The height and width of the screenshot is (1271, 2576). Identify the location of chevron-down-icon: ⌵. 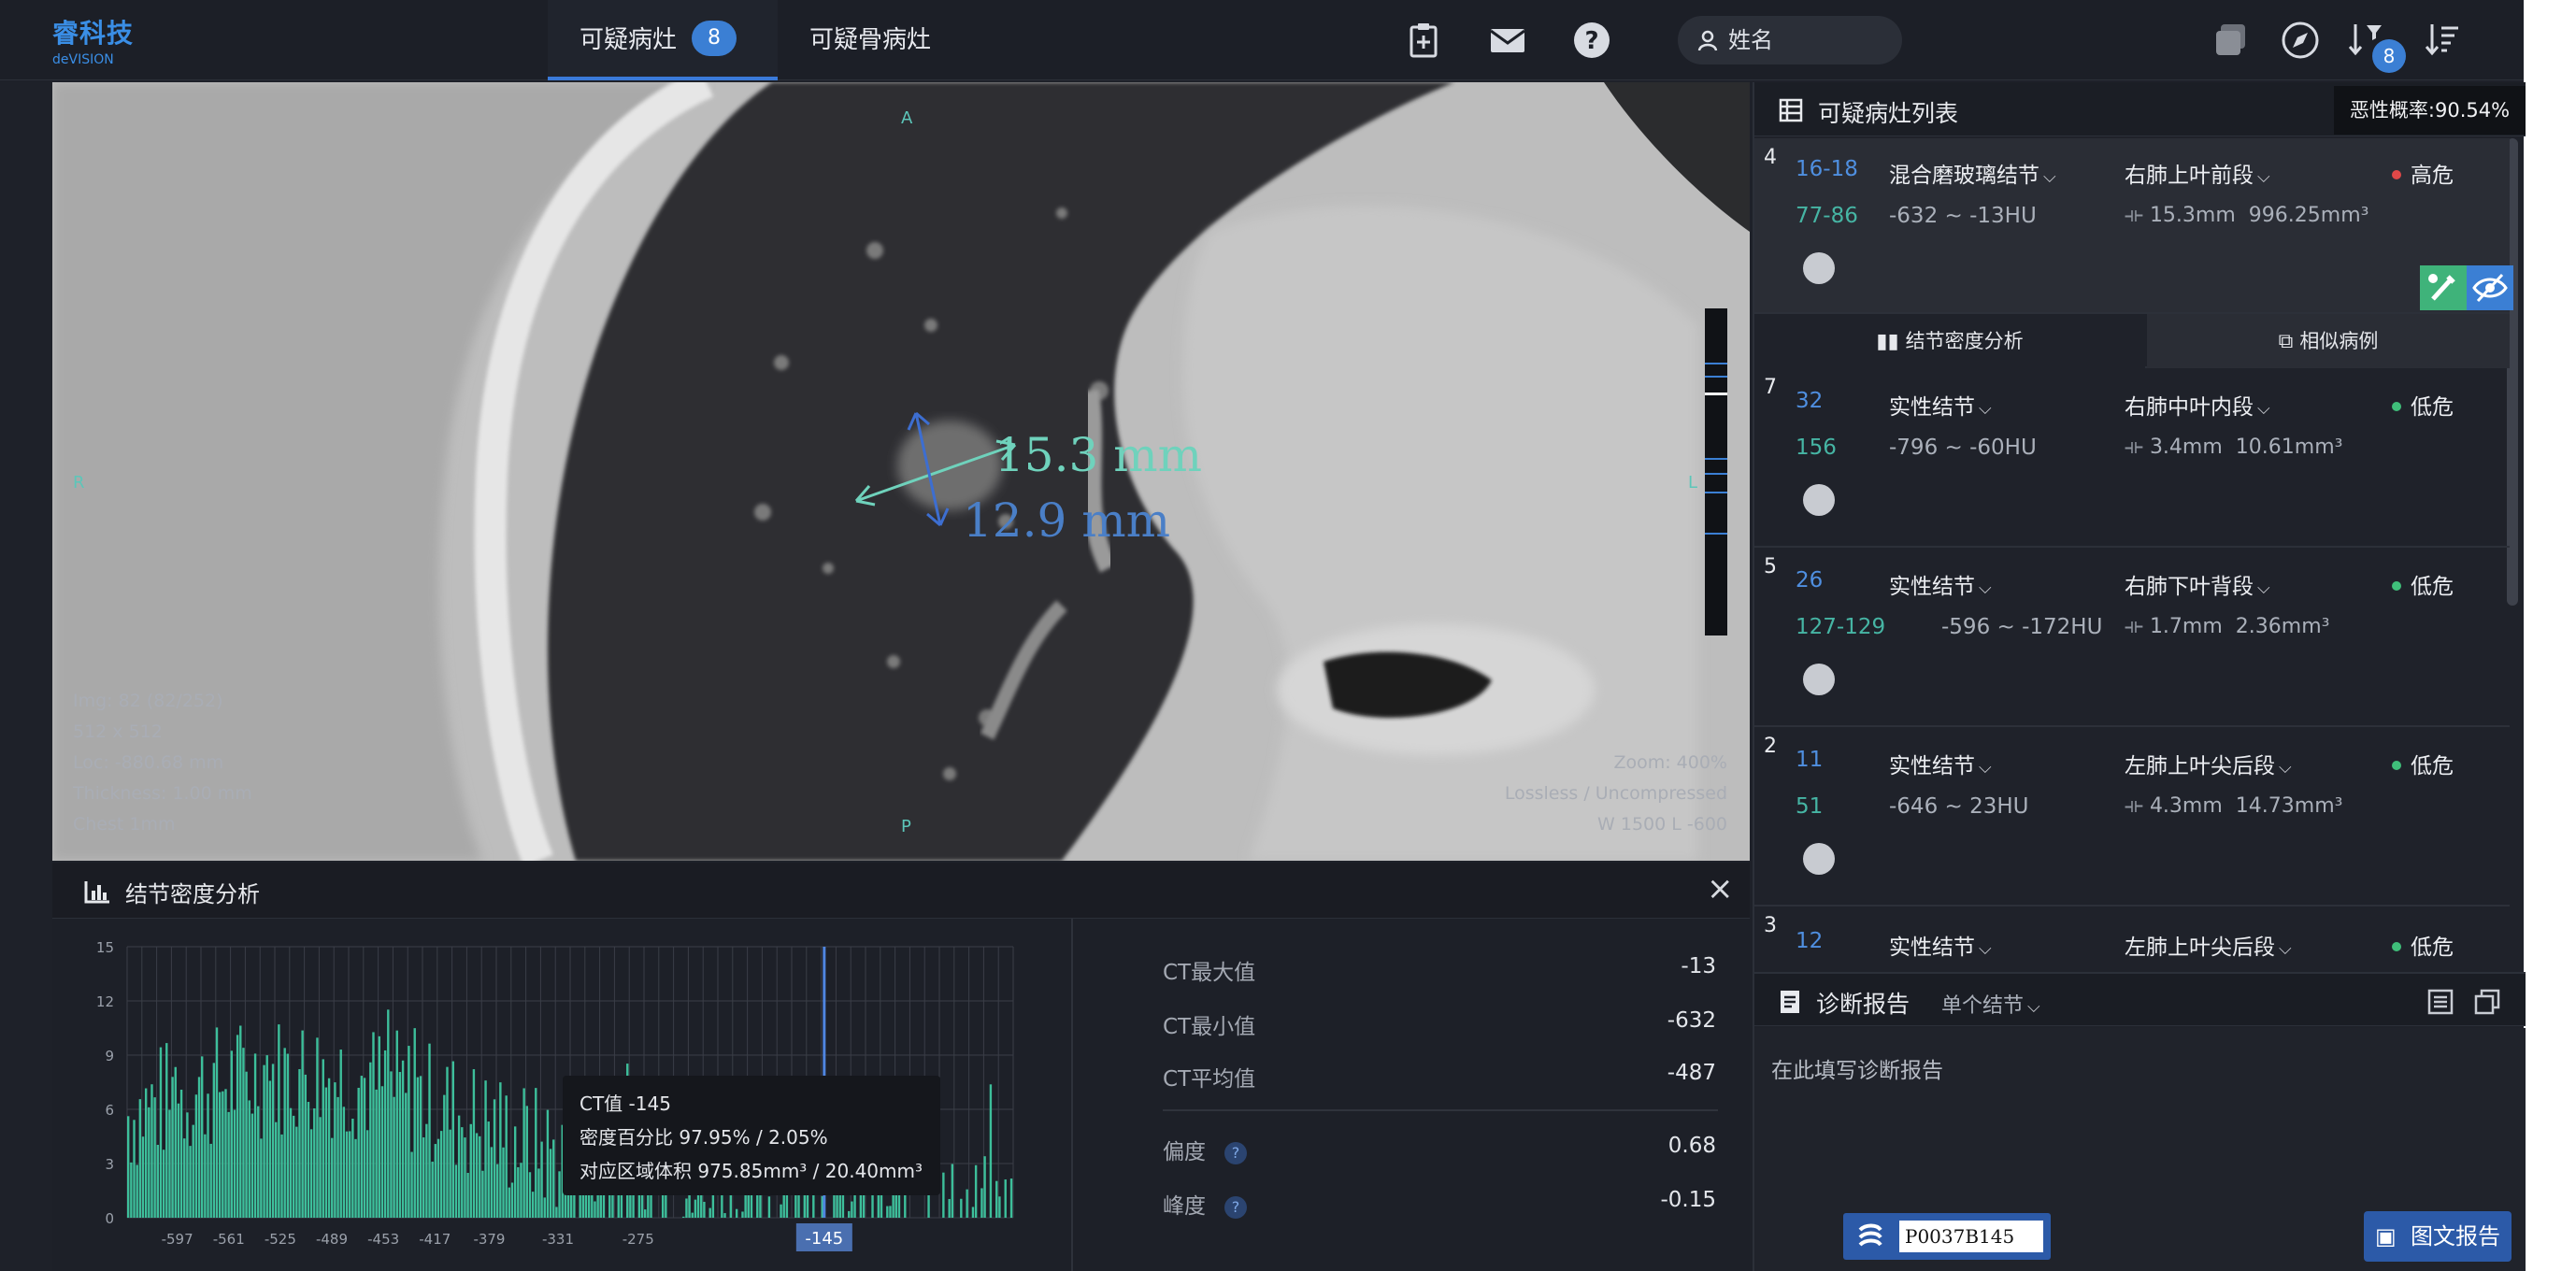
(2049, 177).